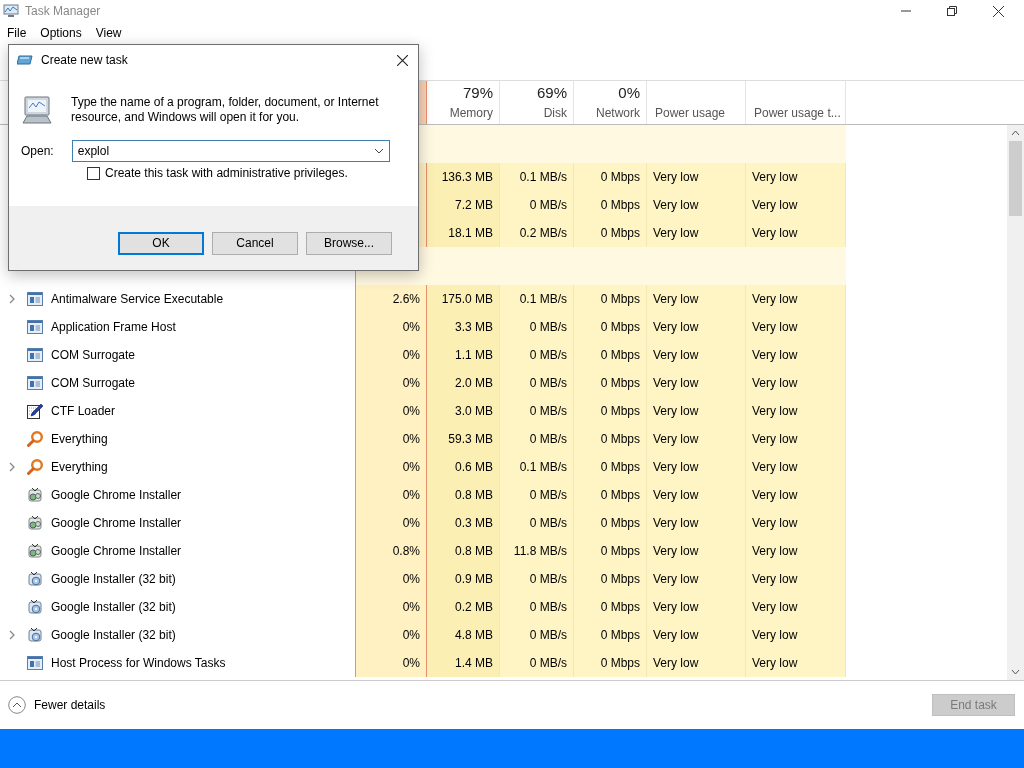 The image size is (1024, 768). Describe the element at coordinates (618, 113) in the screenshot. I see `column-header: Network` at that location.